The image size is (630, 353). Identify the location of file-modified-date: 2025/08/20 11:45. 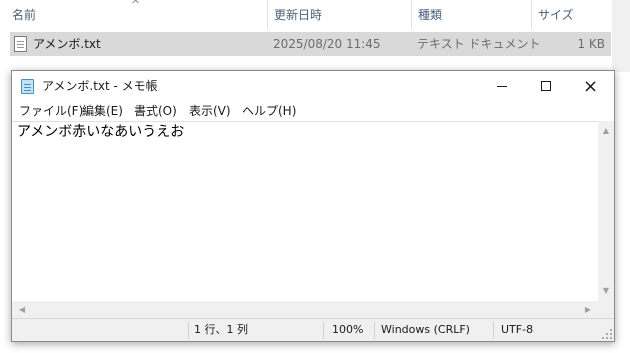
(327, 44).